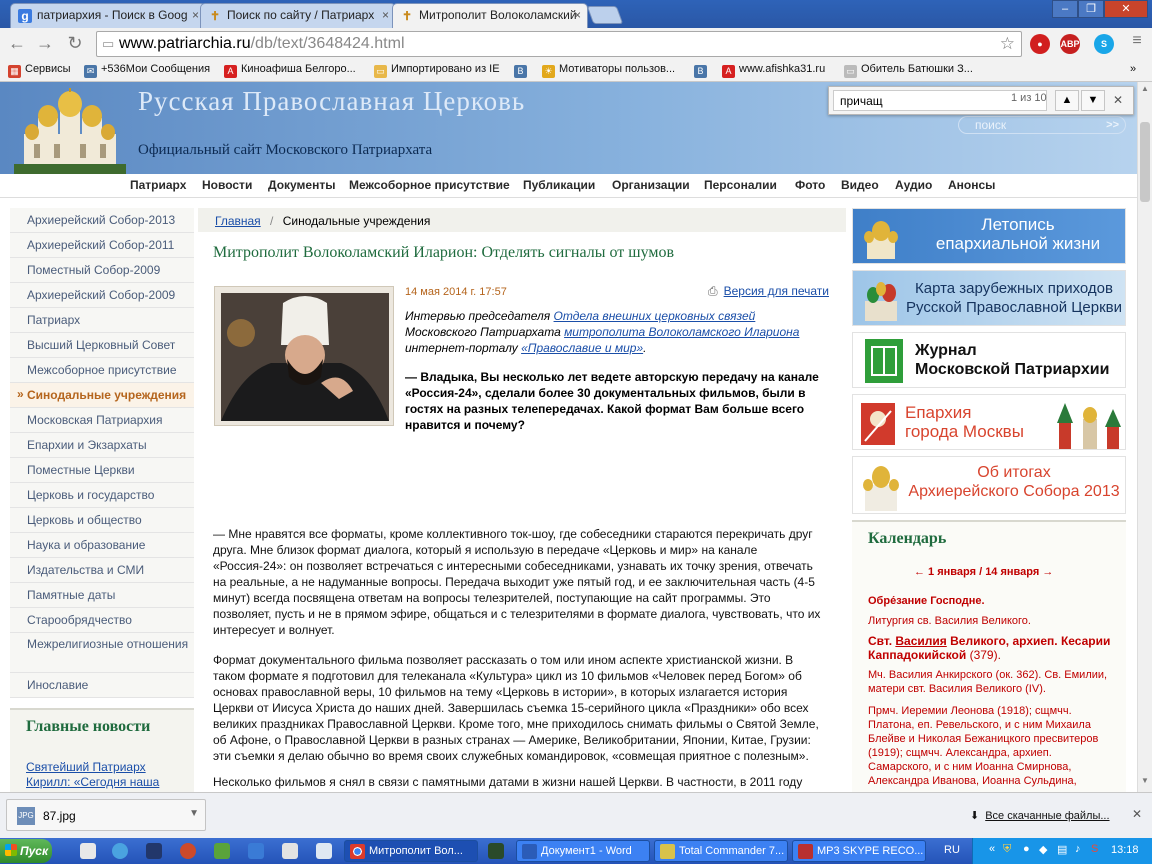 Image resolution: width=1152 pixels, height=864 pixels. What do you see at coordinates (605, 15) in the screenshot?
I see `new-tab-button` at bounding box center [605, 15].